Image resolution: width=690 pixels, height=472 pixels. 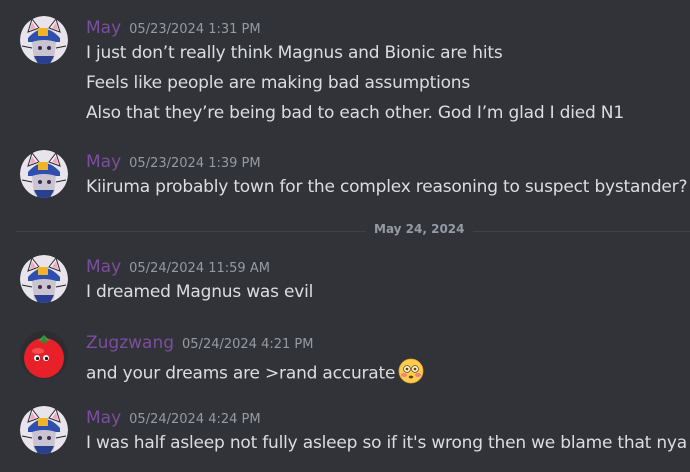 I want to click on message-timestamp: 05/24/2024 4:21 PM, so click(x=248, y=344).